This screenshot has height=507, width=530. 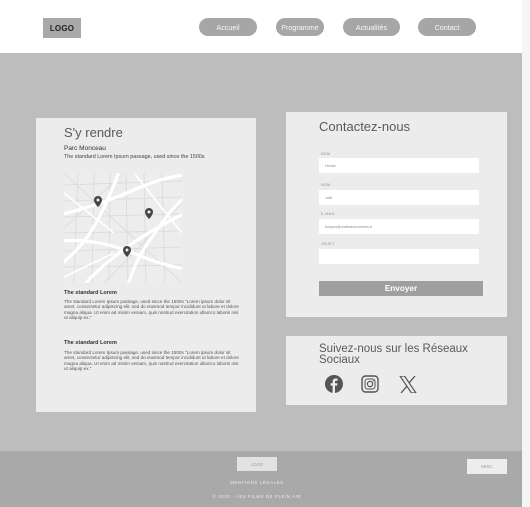 I want to click on contact-title: Contactez-nous, so click(x=365, y=126).